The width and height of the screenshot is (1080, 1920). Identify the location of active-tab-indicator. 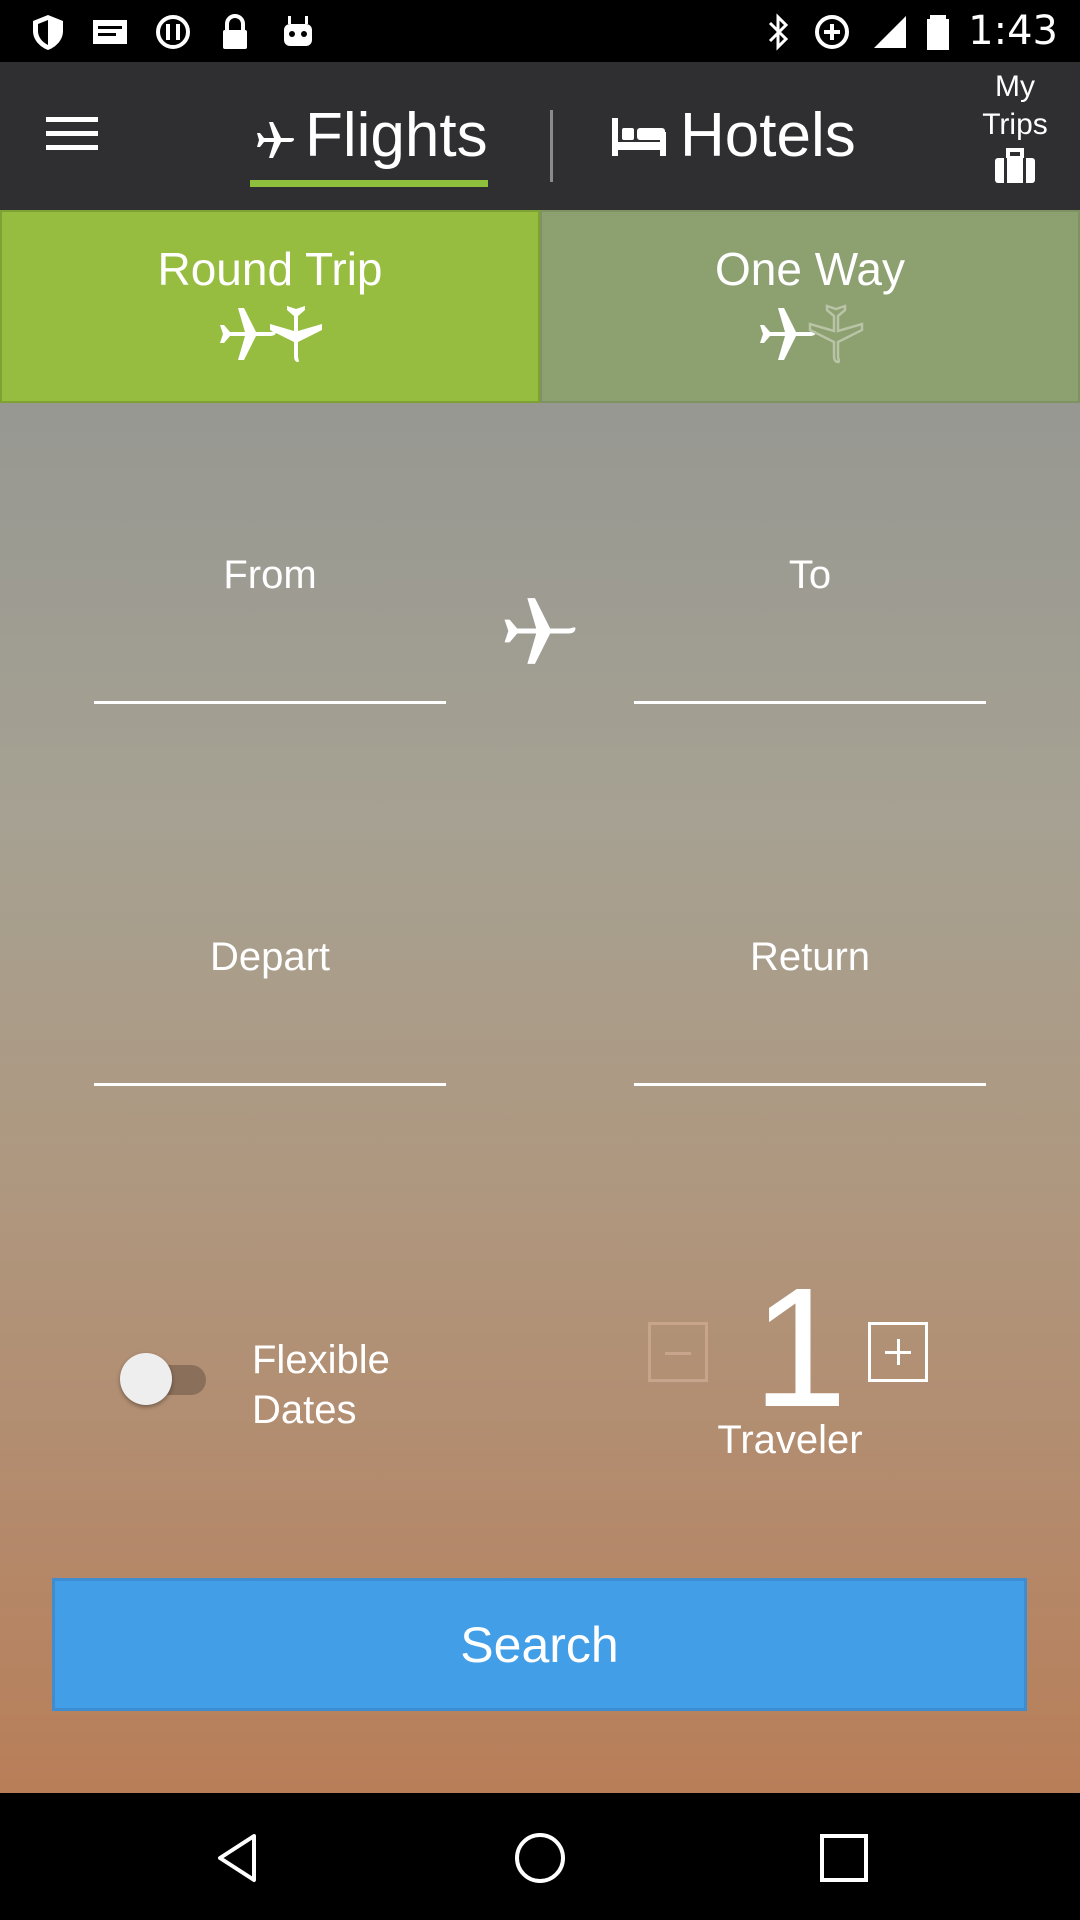
(369, 183).